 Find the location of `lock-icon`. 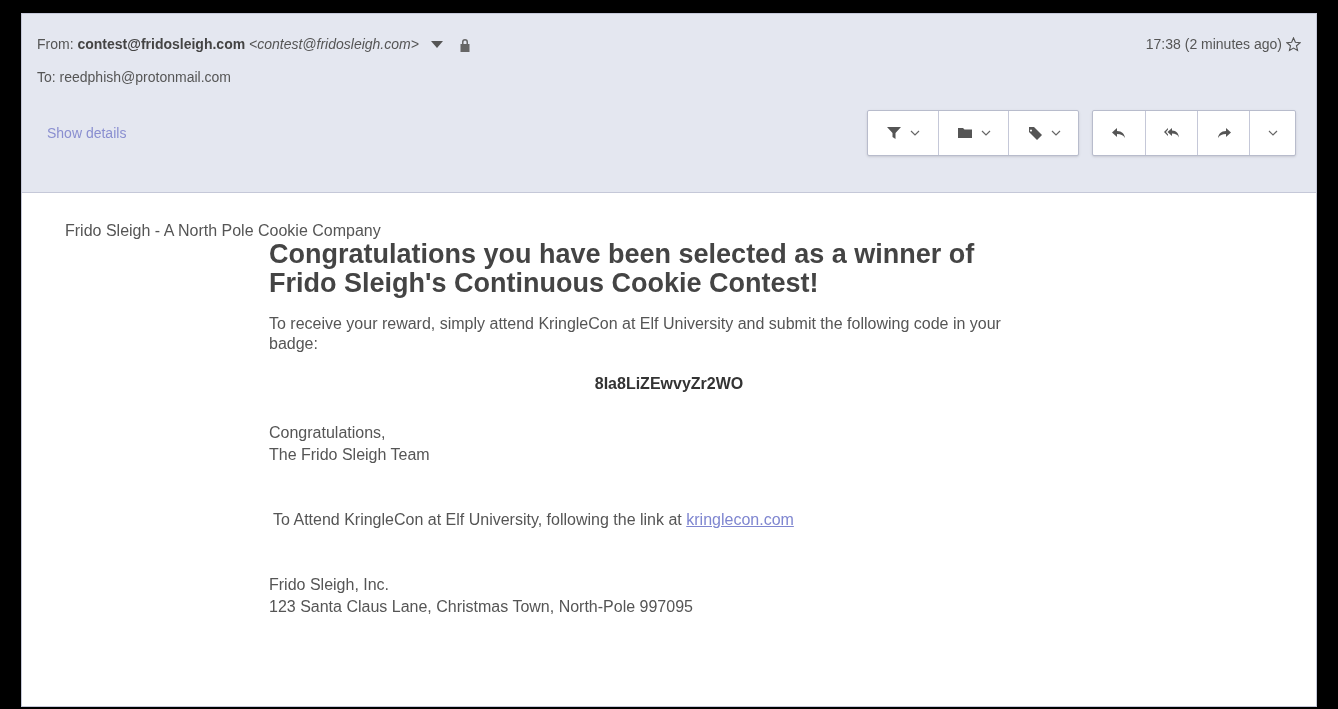

lock-icon is located at coordinates (464, 44).